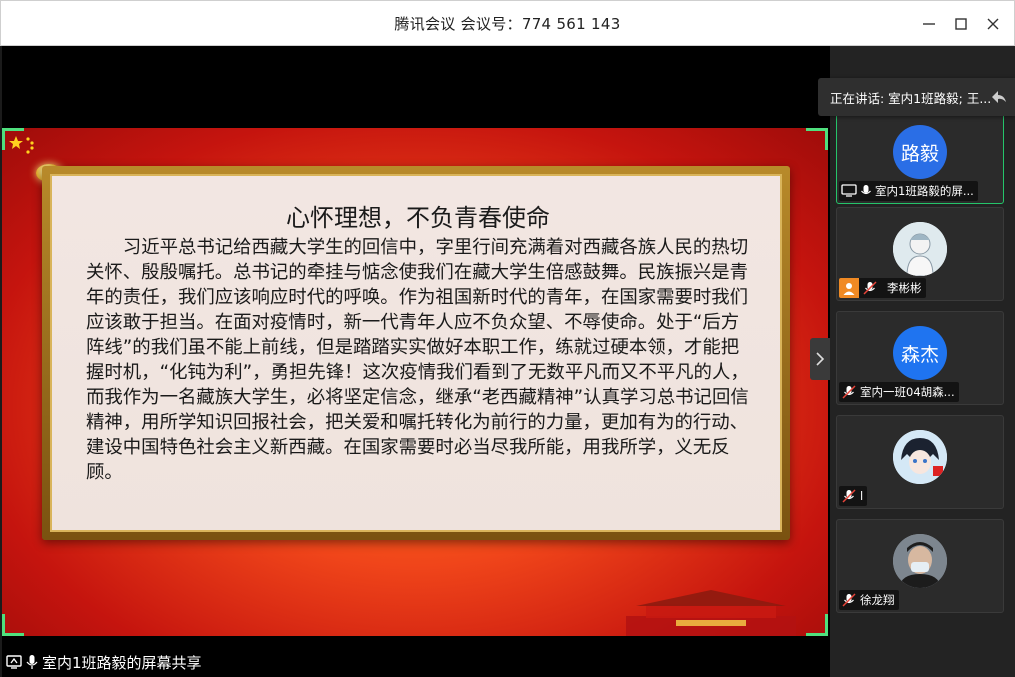 The height and width of the screenshot is (677, 1015). I want to click on close-icon, so click(993, 24).